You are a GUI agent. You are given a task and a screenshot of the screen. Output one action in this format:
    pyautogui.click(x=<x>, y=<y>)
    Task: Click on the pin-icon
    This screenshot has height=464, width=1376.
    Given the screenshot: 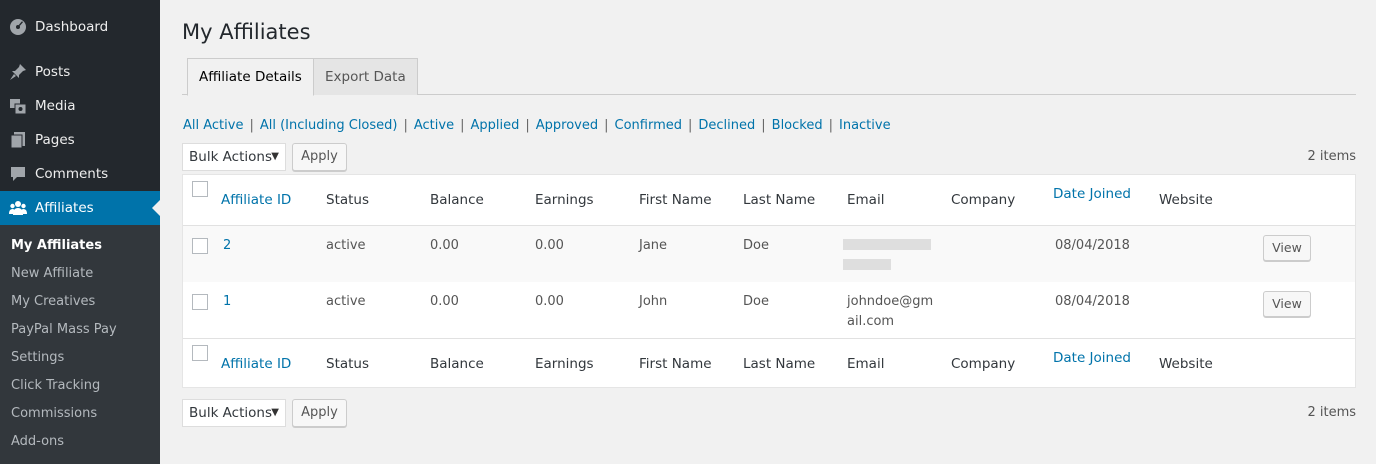 What is the action you would take?
    pyautogui.click(x=18, y=72)
    